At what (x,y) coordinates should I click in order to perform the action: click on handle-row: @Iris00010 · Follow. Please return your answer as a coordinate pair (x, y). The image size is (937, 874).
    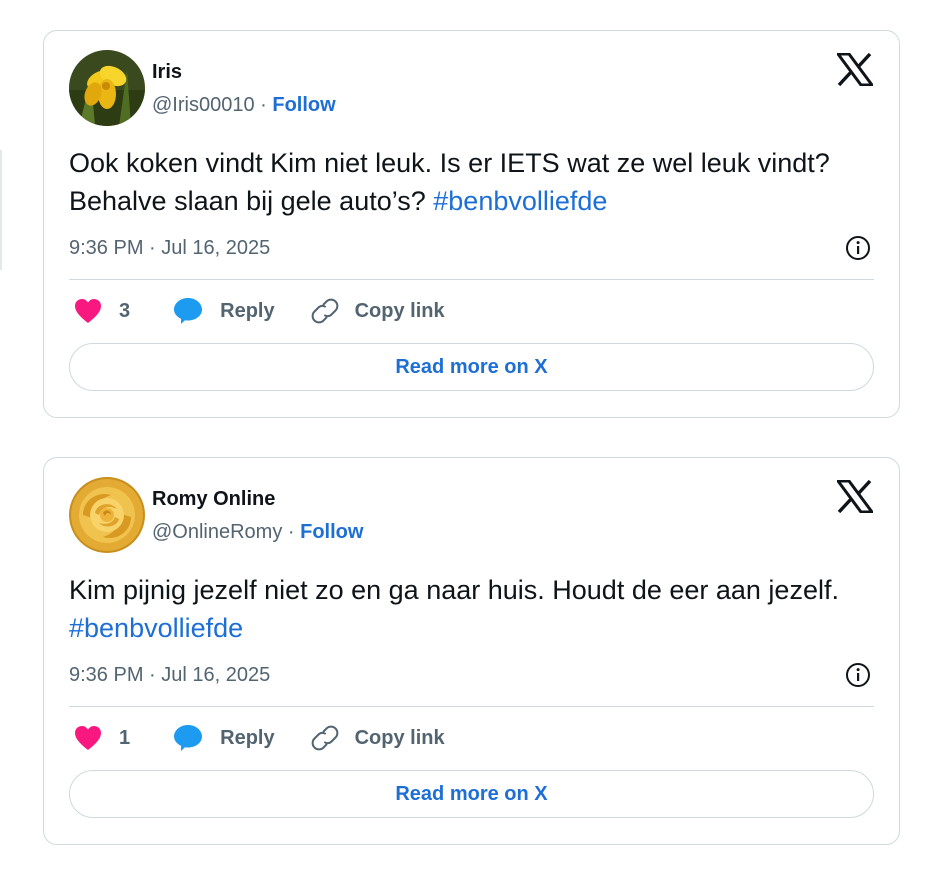
    Looking at the image, I should click on (244, 105).